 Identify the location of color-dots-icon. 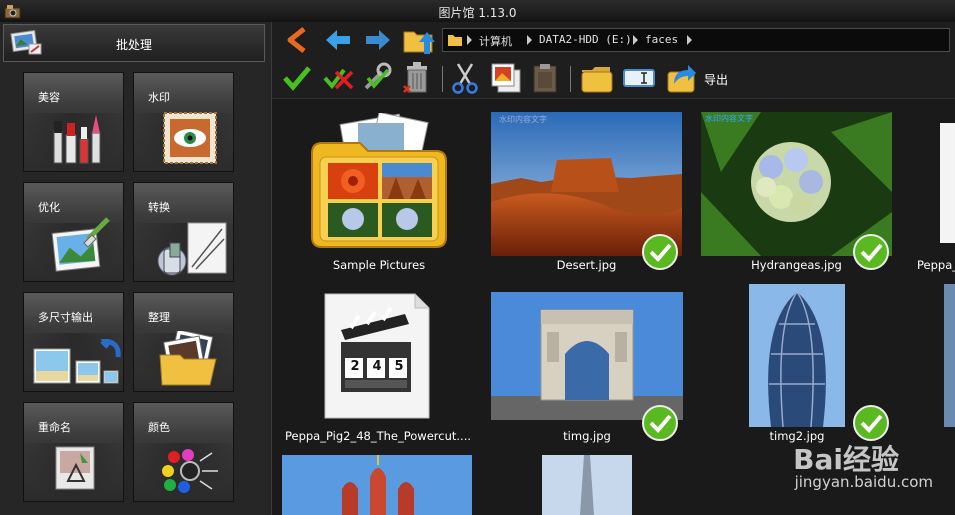
(190, 471).